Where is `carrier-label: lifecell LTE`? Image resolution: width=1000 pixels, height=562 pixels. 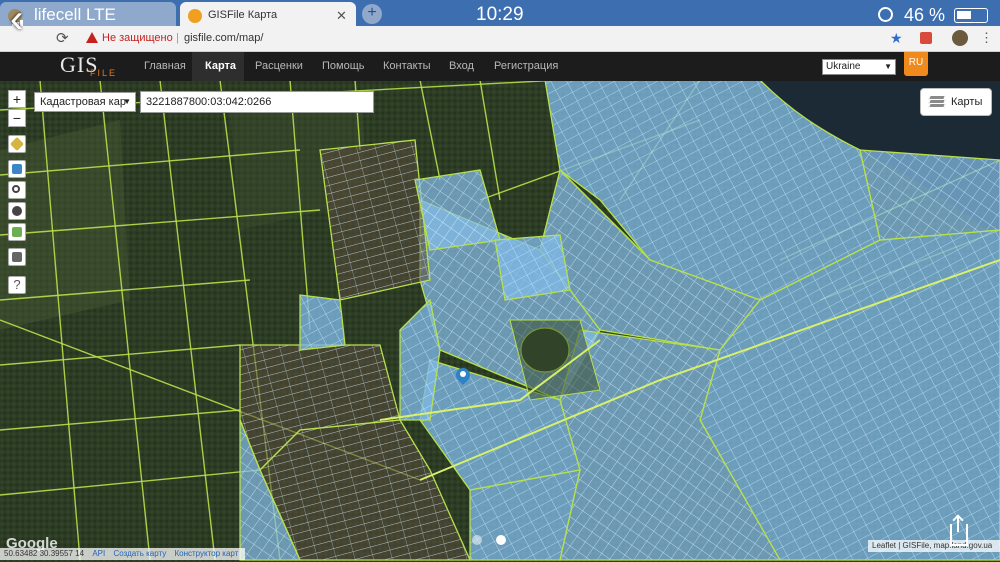
carrier-label: lifecell LTE is located at coordinates (75, 14).